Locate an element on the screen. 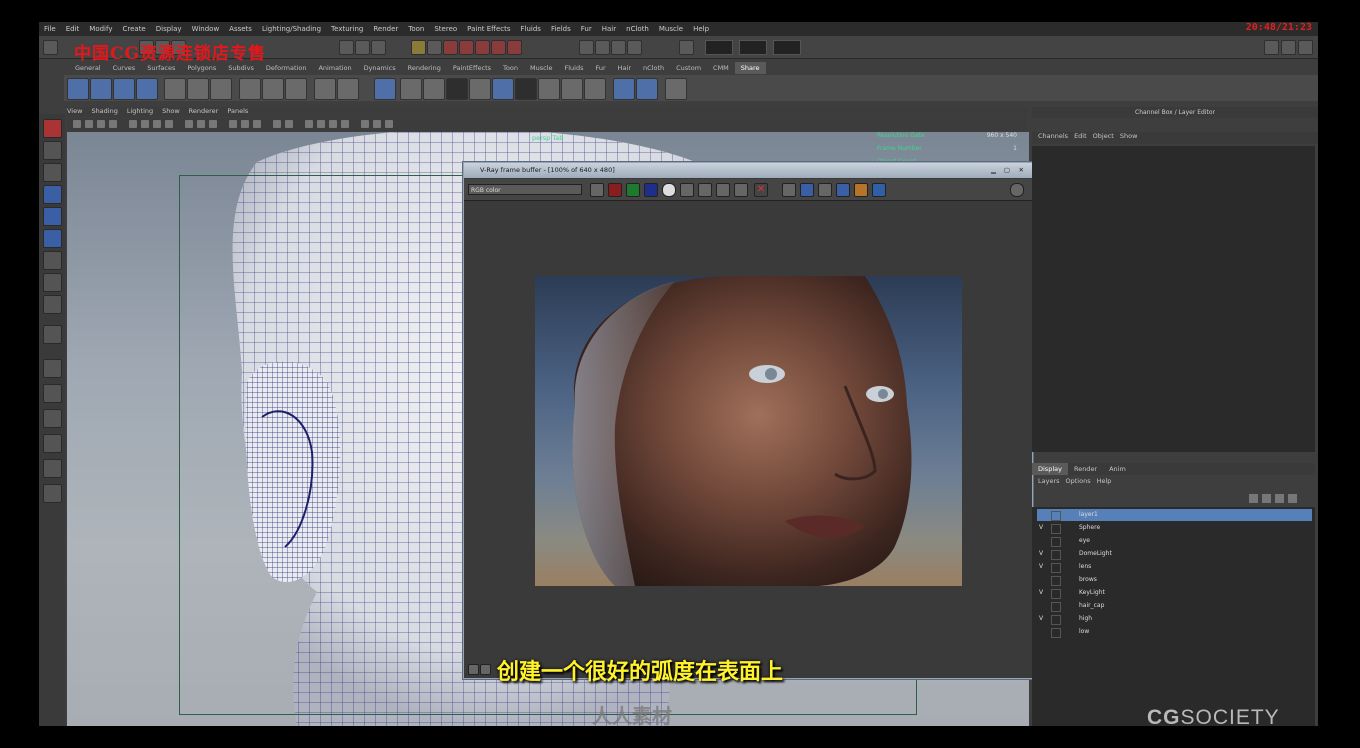 The width and height of the screenshot is (1360, 748). z-field is located at coordinates (787, 47).